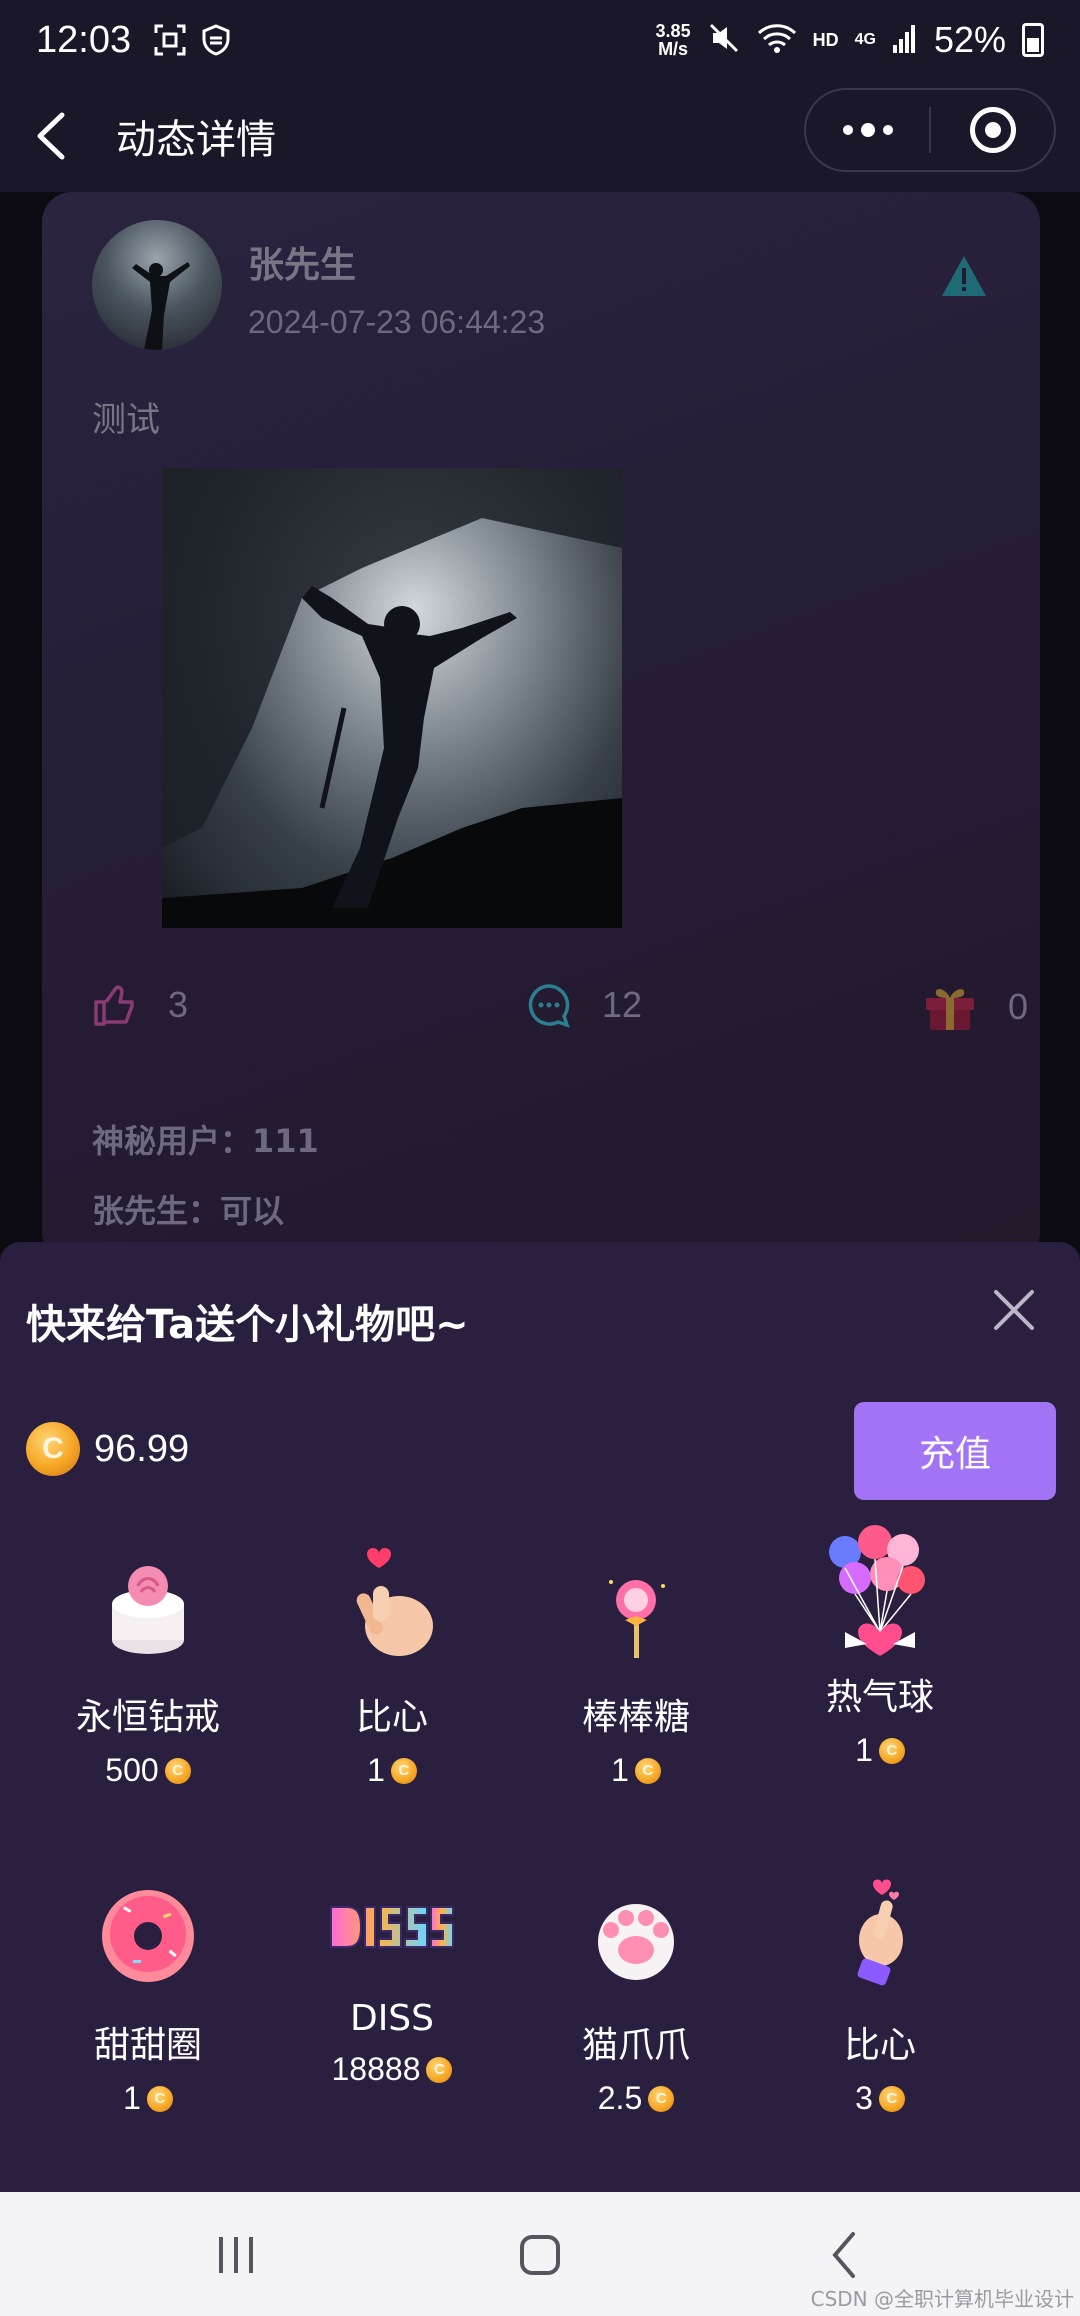  Describe the element at coordinates (584, 1005) in the screenshot. I see `comment-button: 12` at that location.